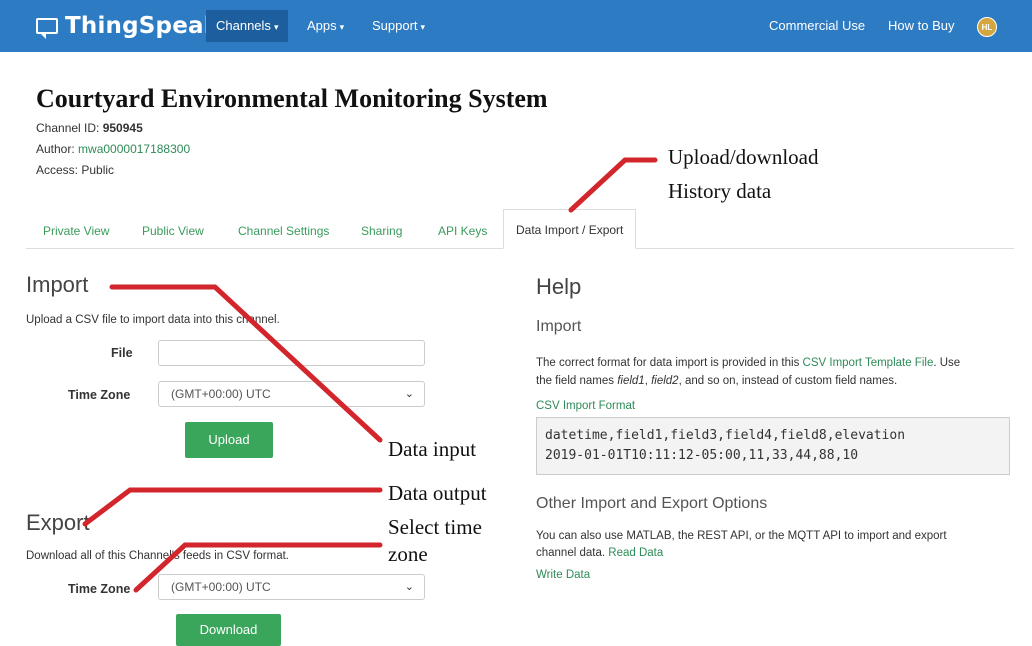 This screenshot has height=646, width=1032. What do you see at coordinates (232, 507) in the screenshot?
I see `annotation-line-data-output` at bounding box center [232, 507].